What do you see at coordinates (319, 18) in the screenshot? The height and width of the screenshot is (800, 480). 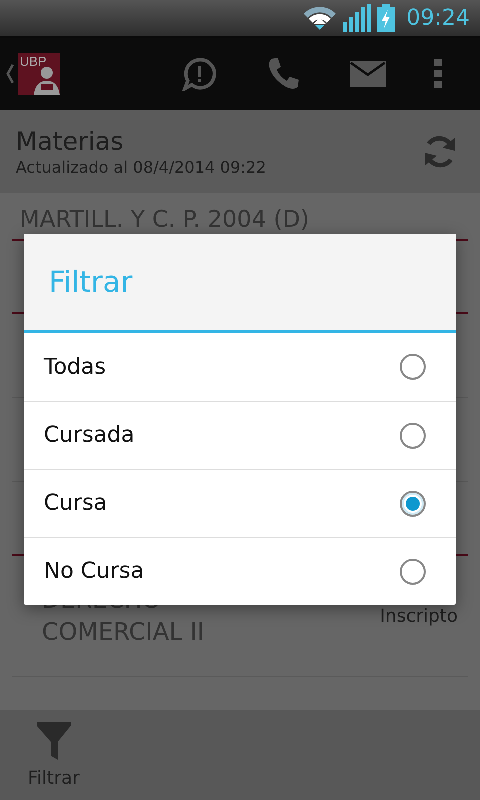 I see `wifi-icon` at bounding box center [319, 18].